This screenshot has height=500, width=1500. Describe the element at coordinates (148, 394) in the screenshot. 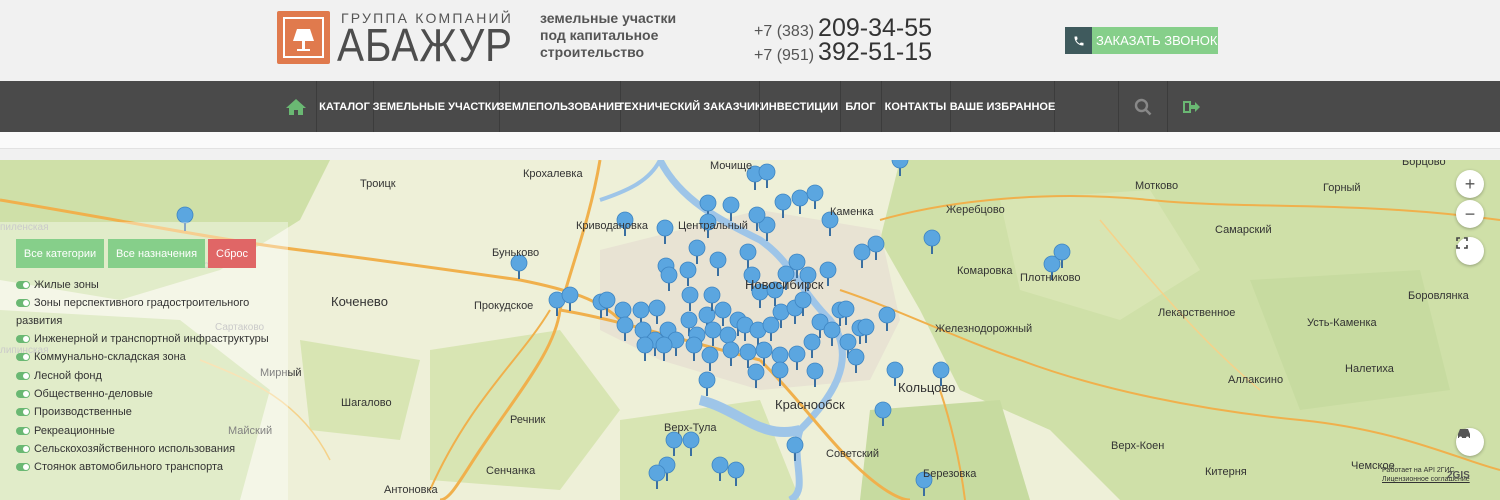

I see `filter-toggle: Общественно-деловые` at that location.